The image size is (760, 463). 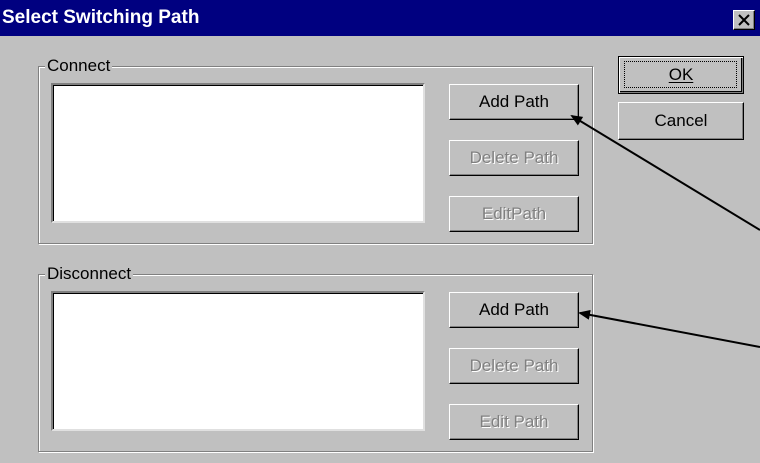 I want to click on annotation-arrow-disconnect, so click(x=669, y=328).